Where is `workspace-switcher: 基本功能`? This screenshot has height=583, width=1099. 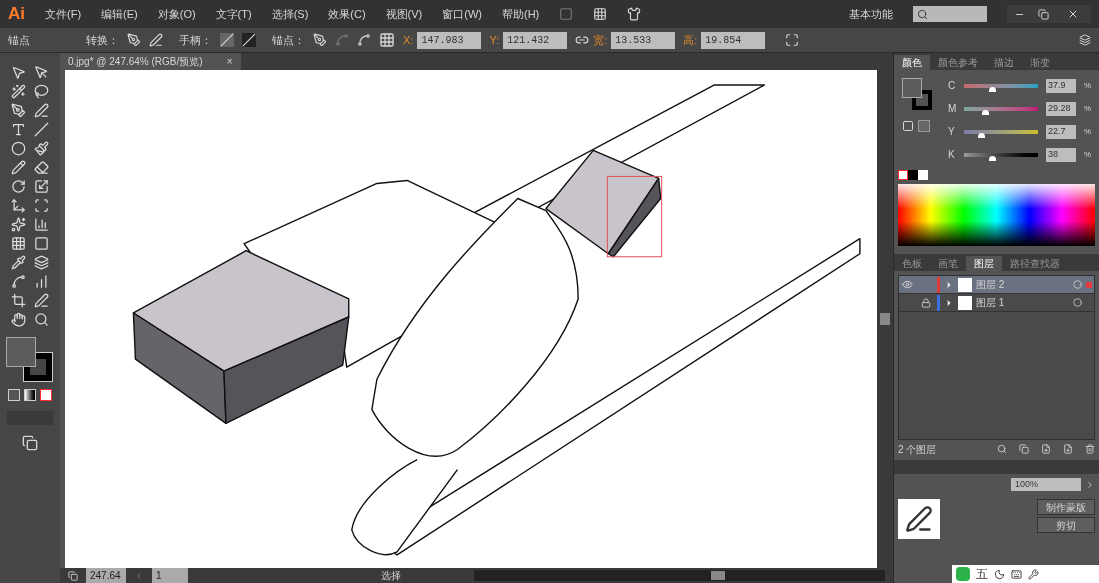
workspace-switcher: 基本功能 is located at coordinates (871, 14).